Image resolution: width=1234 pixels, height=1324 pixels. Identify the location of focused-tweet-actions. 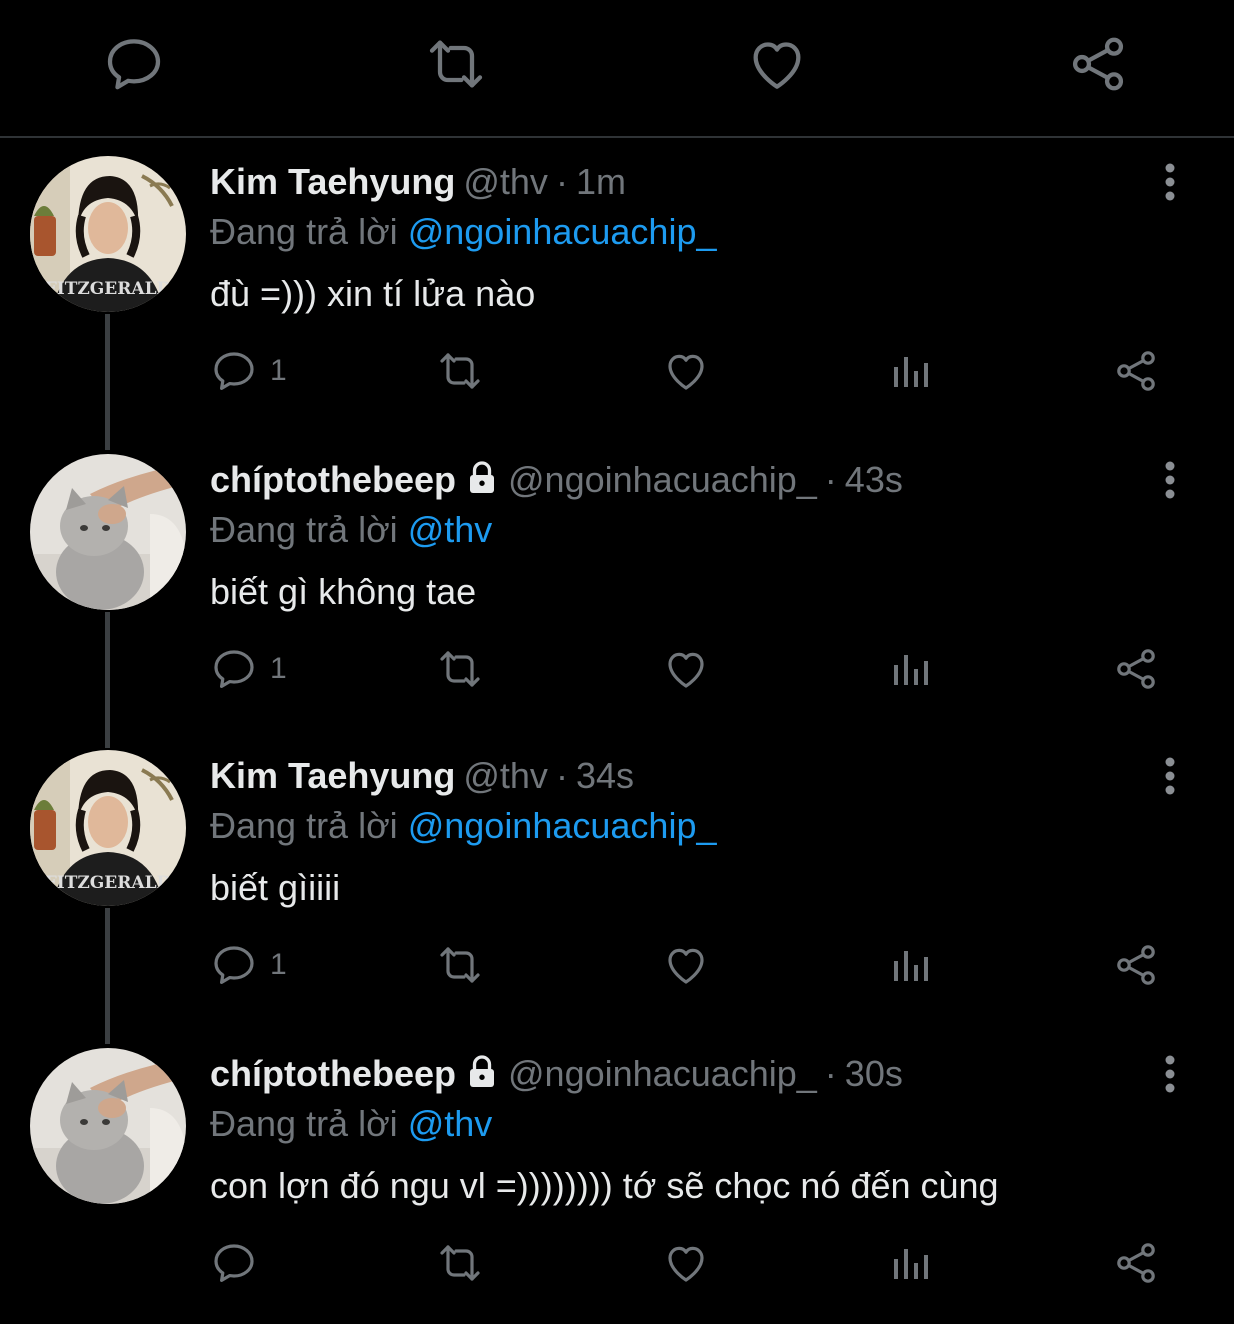
(617, 69).